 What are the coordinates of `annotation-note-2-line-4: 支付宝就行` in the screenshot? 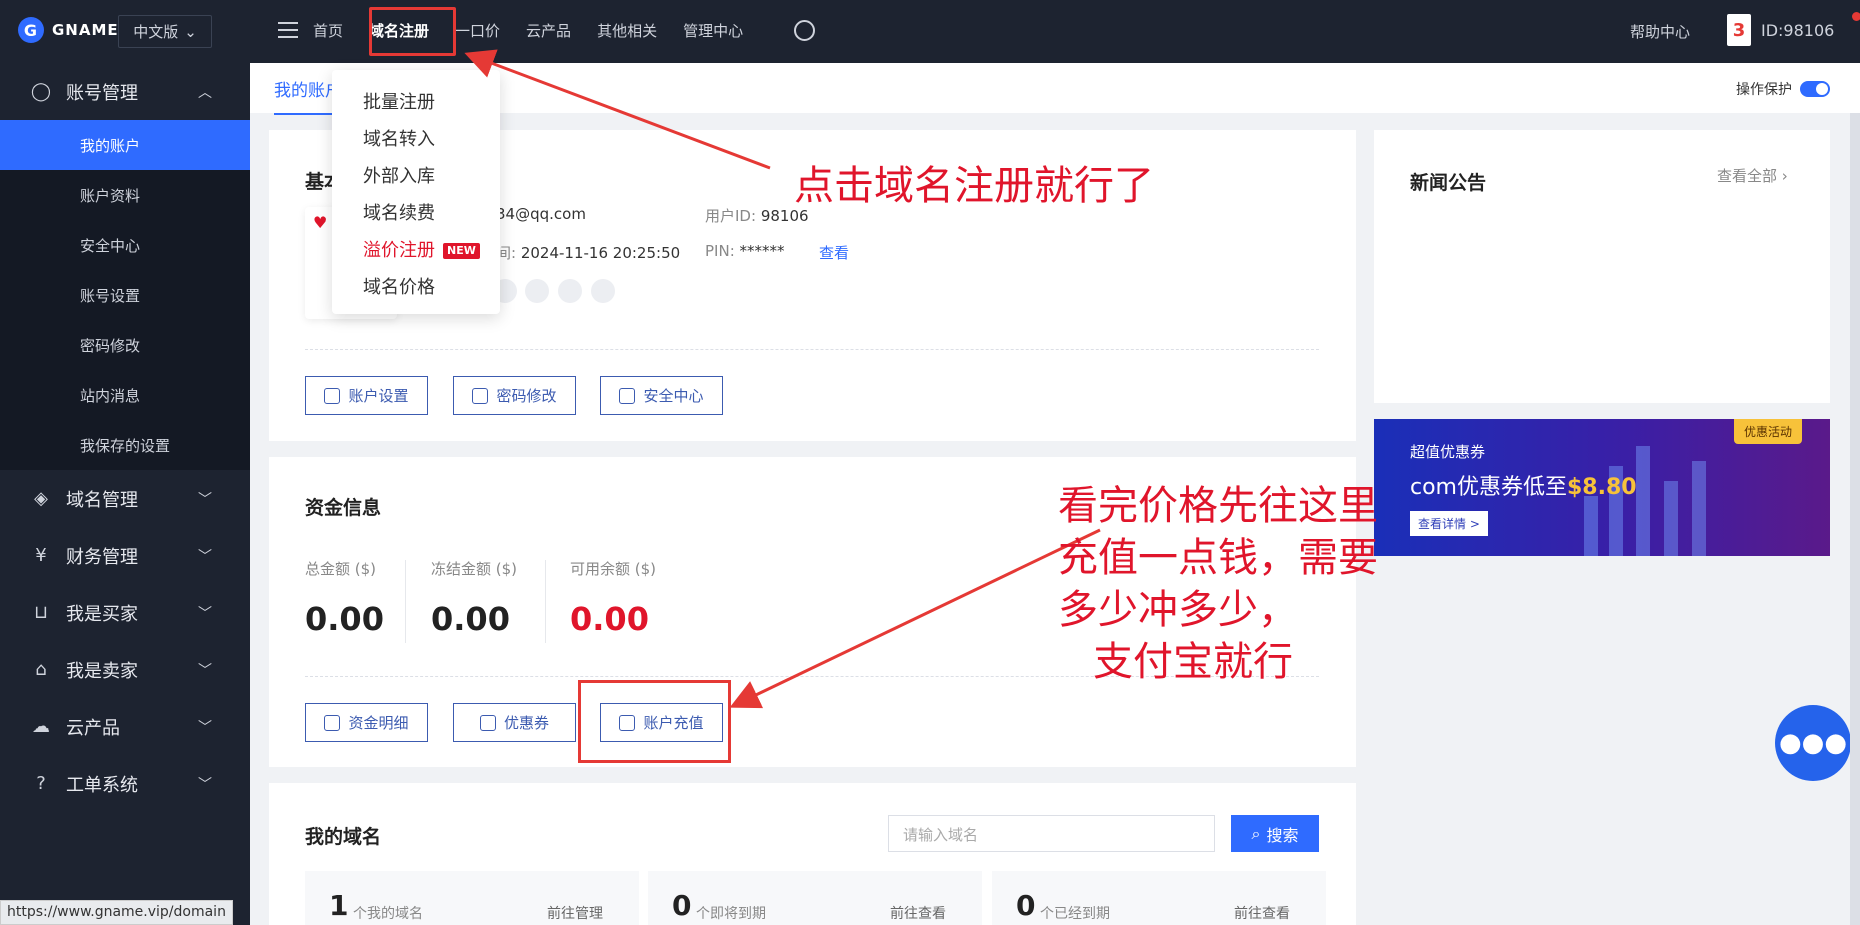 It's located at (1193, 662).